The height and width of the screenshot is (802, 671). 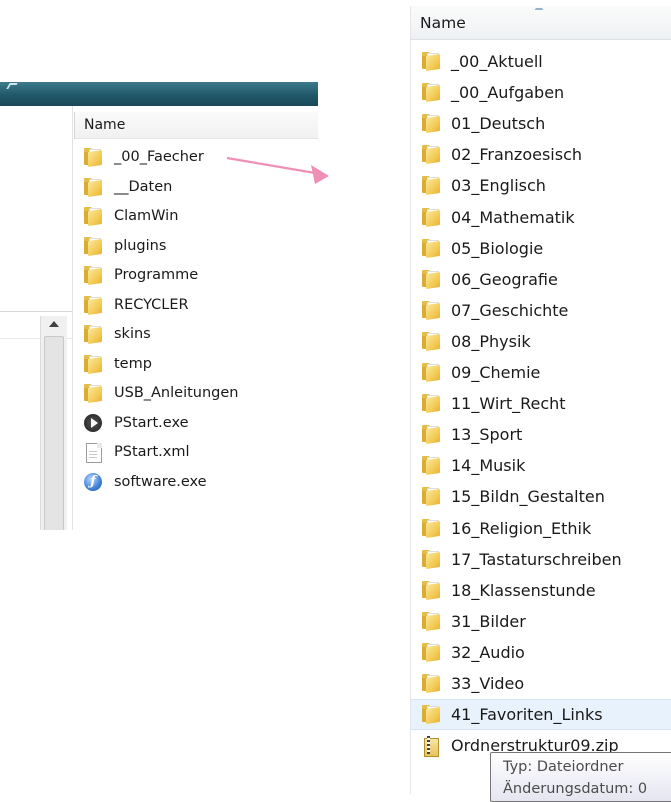 I want to click on list-item-label: skins, so click(x=132, y=334).